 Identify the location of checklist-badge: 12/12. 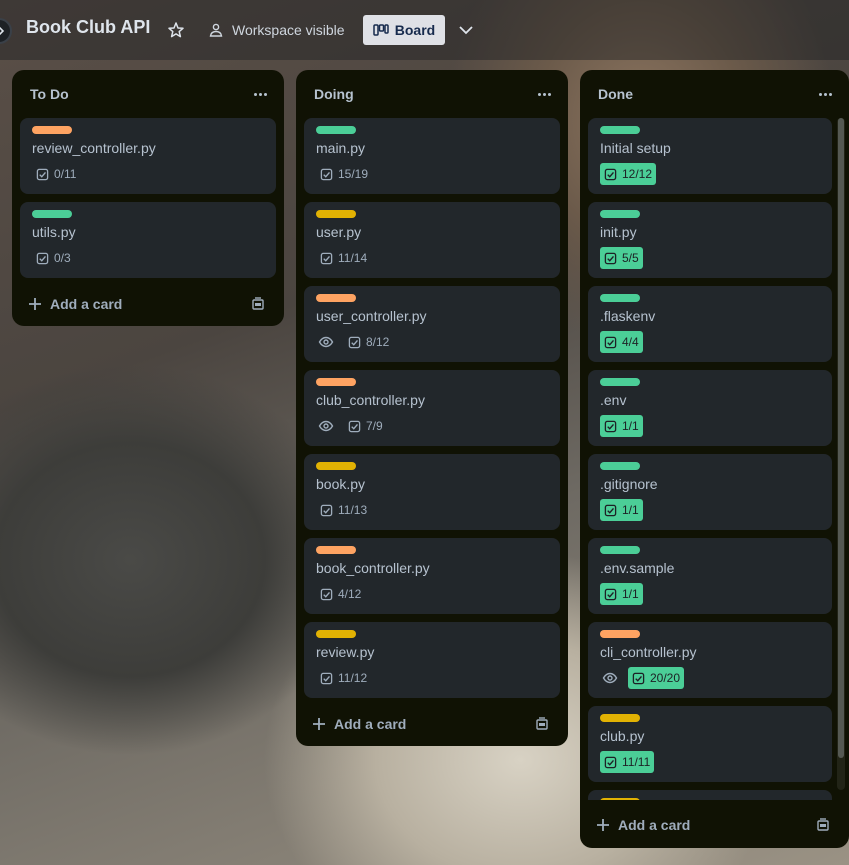
(628, 174).